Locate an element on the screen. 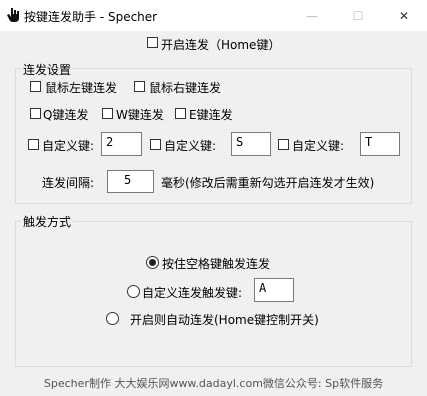 The width and height of the screenshot is (427, 396). q-key-checkbox is located at coordinates (35, 113).